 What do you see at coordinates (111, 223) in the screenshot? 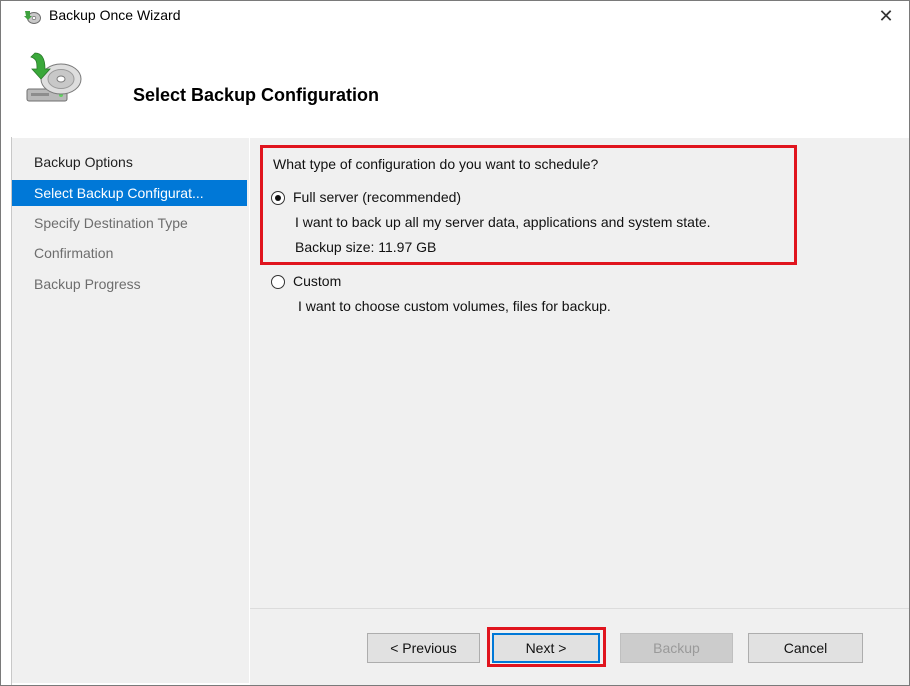
I see `nav-step-specify-destination-type: Specify Destination Type` at bounding box center [111, 223].